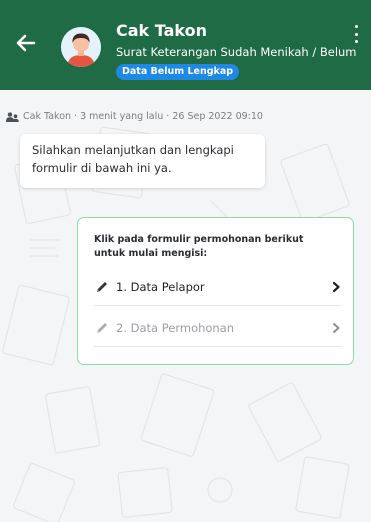 The width and height of the screenshot is (371, 522). What do you see at coordinates (12, 116) in the screenshot?
I see `user-group-icon` at bounding box center [12, 116].